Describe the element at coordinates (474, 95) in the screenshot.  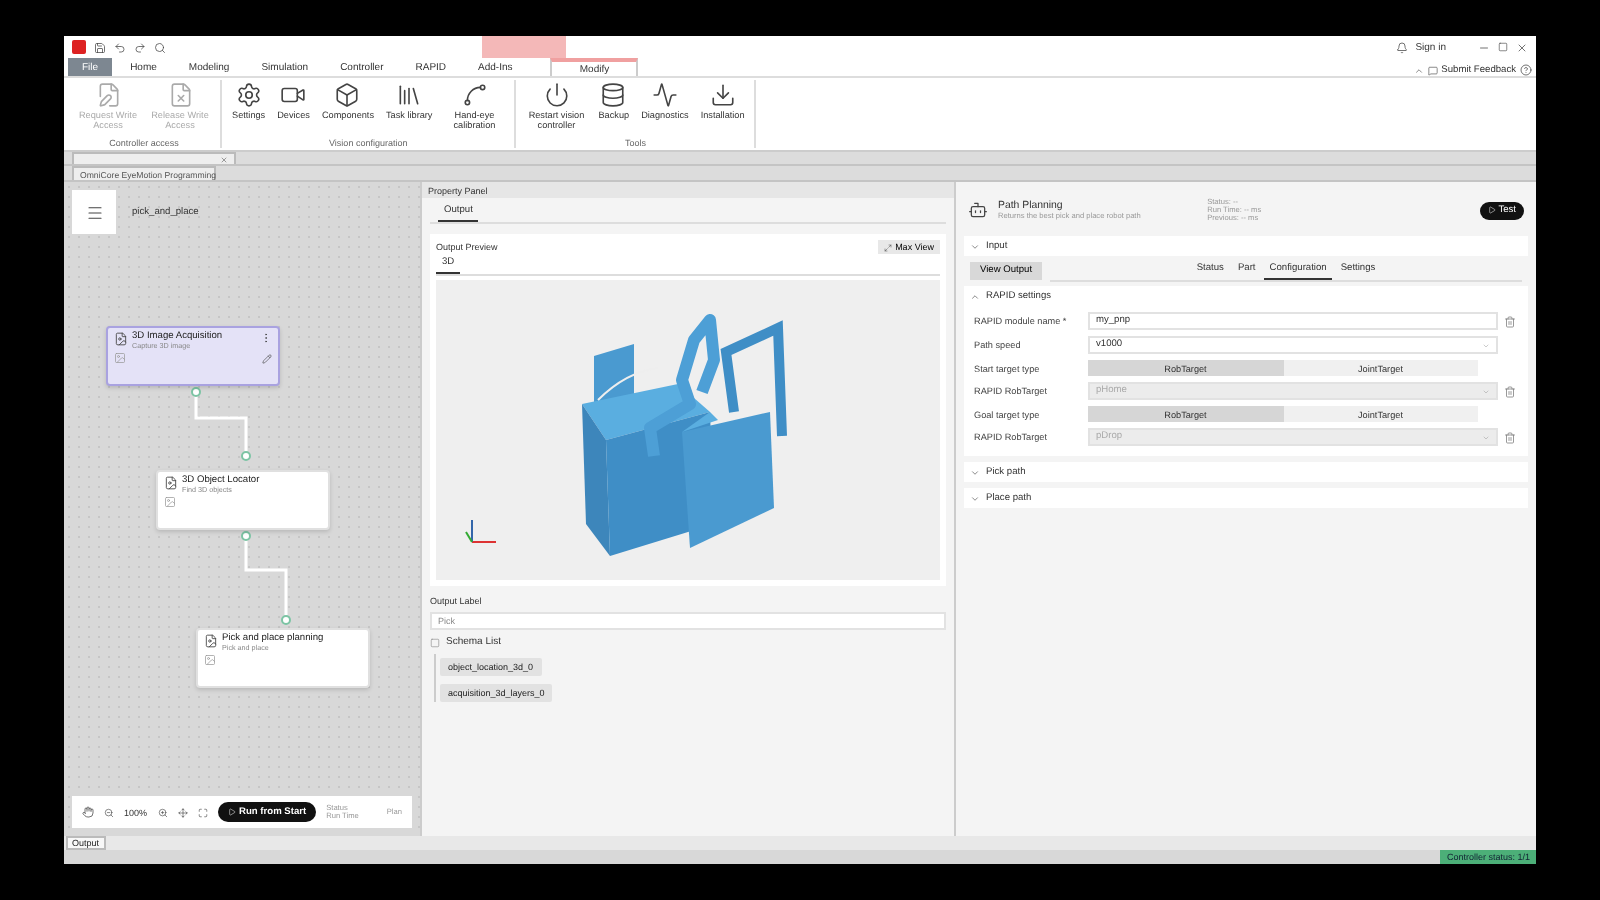
I see `curve-icon` at that location.